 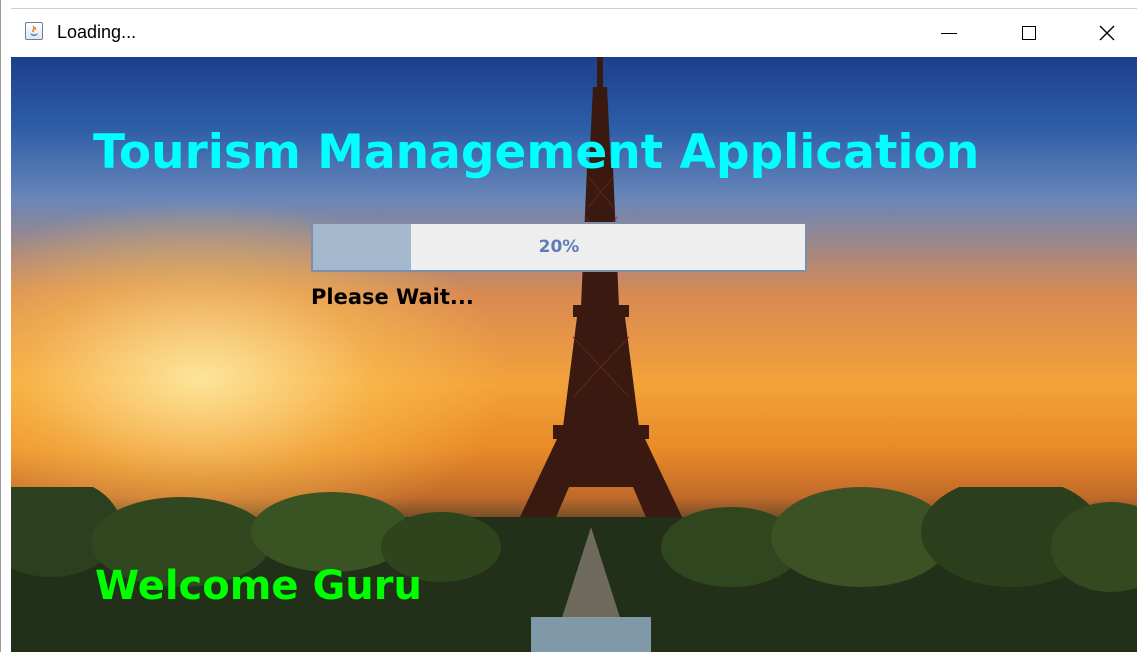 I want to click on maximize-icon, so click(x=1029, y=33).